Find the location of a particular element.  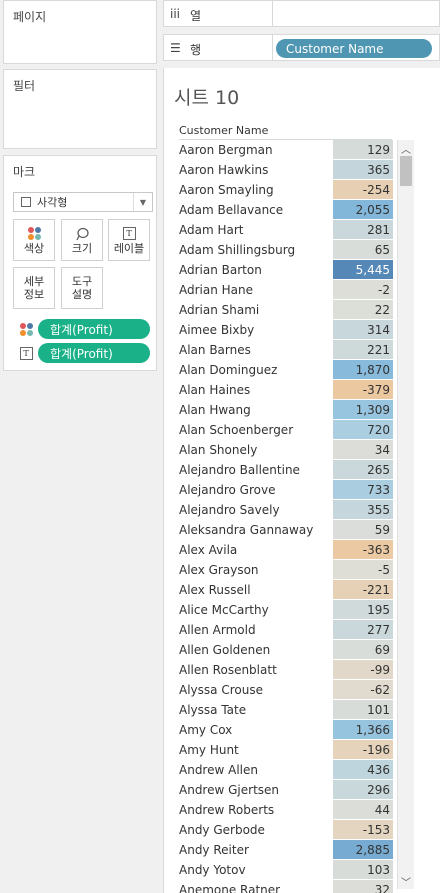

table-row: Andrew Gjertsen 296 is located at coordinates (282, 790).